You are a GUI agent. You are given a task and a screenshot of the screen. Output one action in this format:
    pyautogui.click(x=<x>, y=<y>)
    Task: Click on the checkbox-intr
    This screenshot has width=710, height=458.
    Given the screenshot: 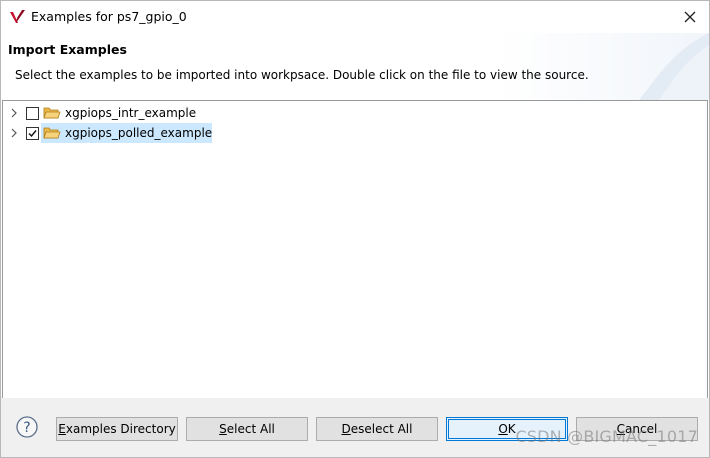 What is the action you would take?
    pyautogui.click(x=32, y=113)
    